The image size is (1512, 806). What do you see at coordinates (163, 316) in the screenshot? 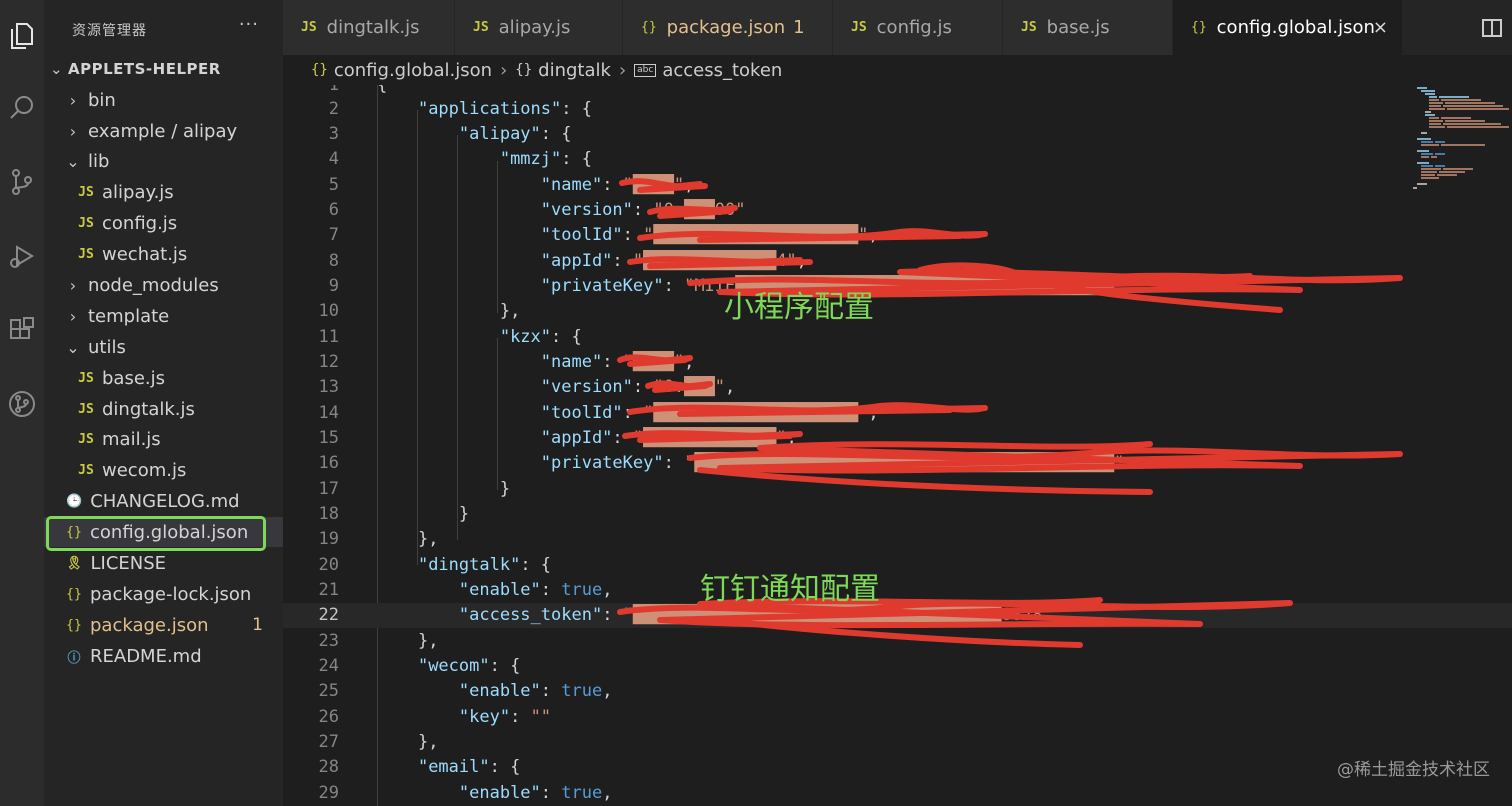
I see `tree-folder-template: › template` at bounding box center [163, 316].